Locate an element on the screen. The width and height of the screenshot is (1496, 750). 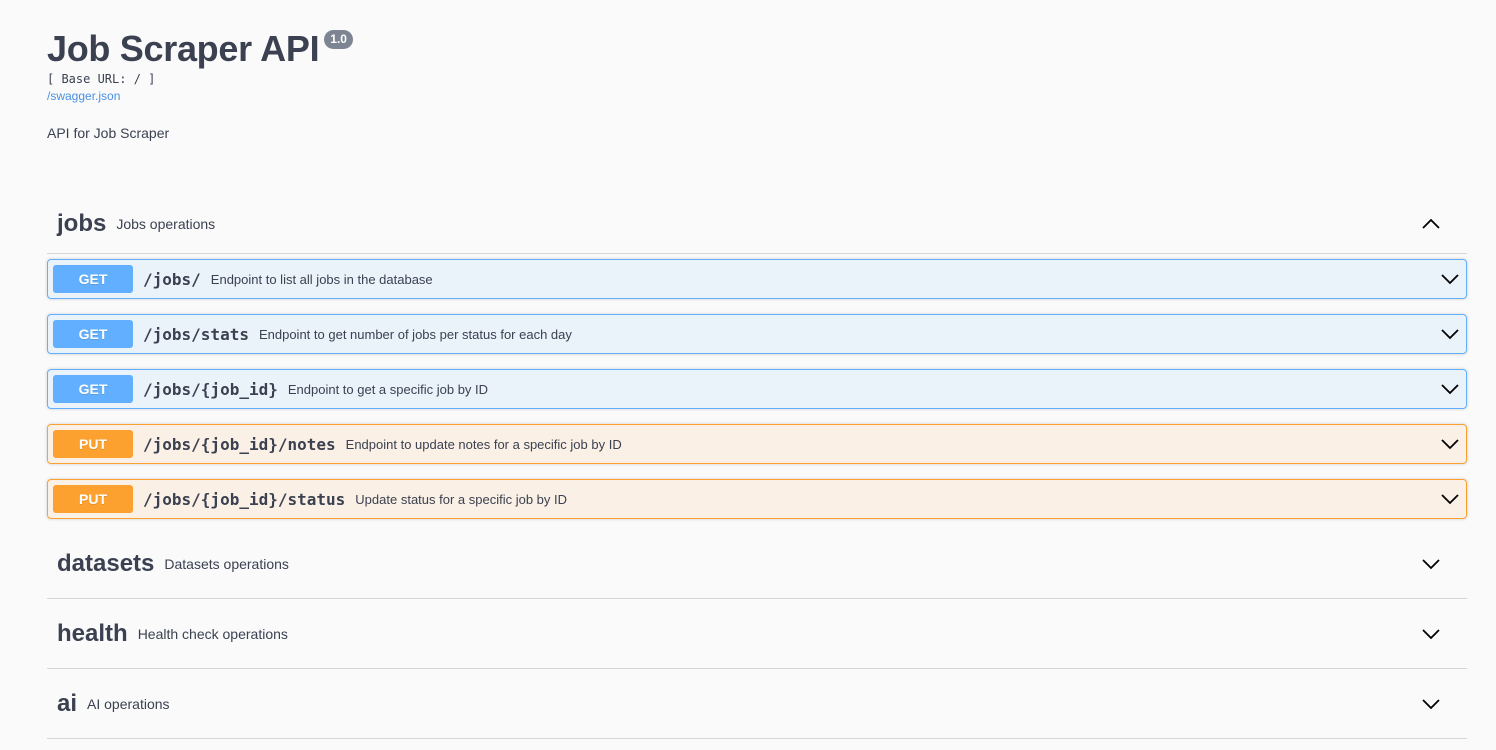
tag-name: health is located at coordinates (92, 633).